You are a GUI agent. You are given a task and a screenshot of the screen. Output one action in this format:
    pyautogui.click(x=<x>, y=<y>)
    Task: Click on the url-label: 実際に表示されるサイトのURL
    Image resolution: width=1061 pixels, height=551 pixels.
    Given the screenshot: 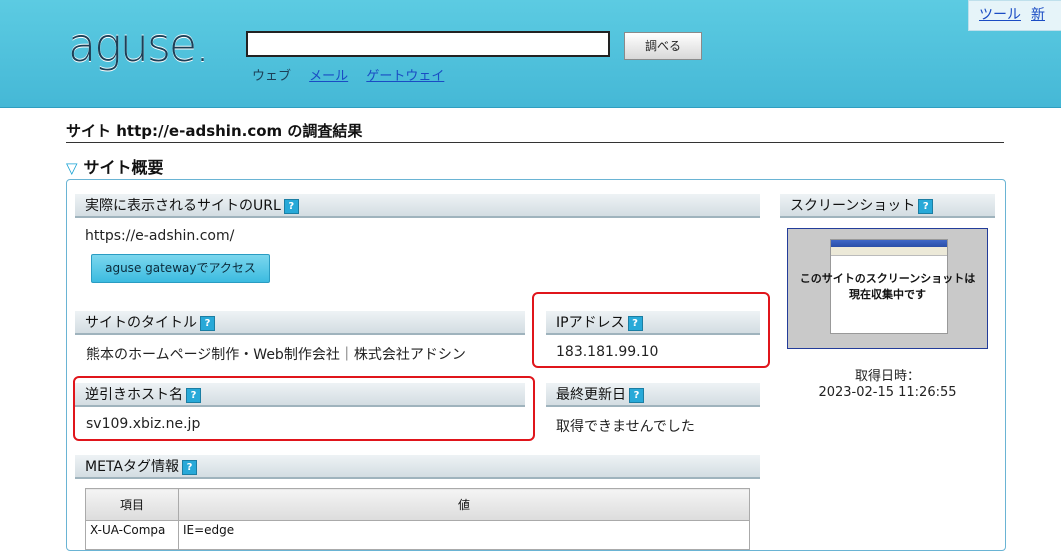 What is the action you would take?
    pyautogui.click(x=183, y=206)
    